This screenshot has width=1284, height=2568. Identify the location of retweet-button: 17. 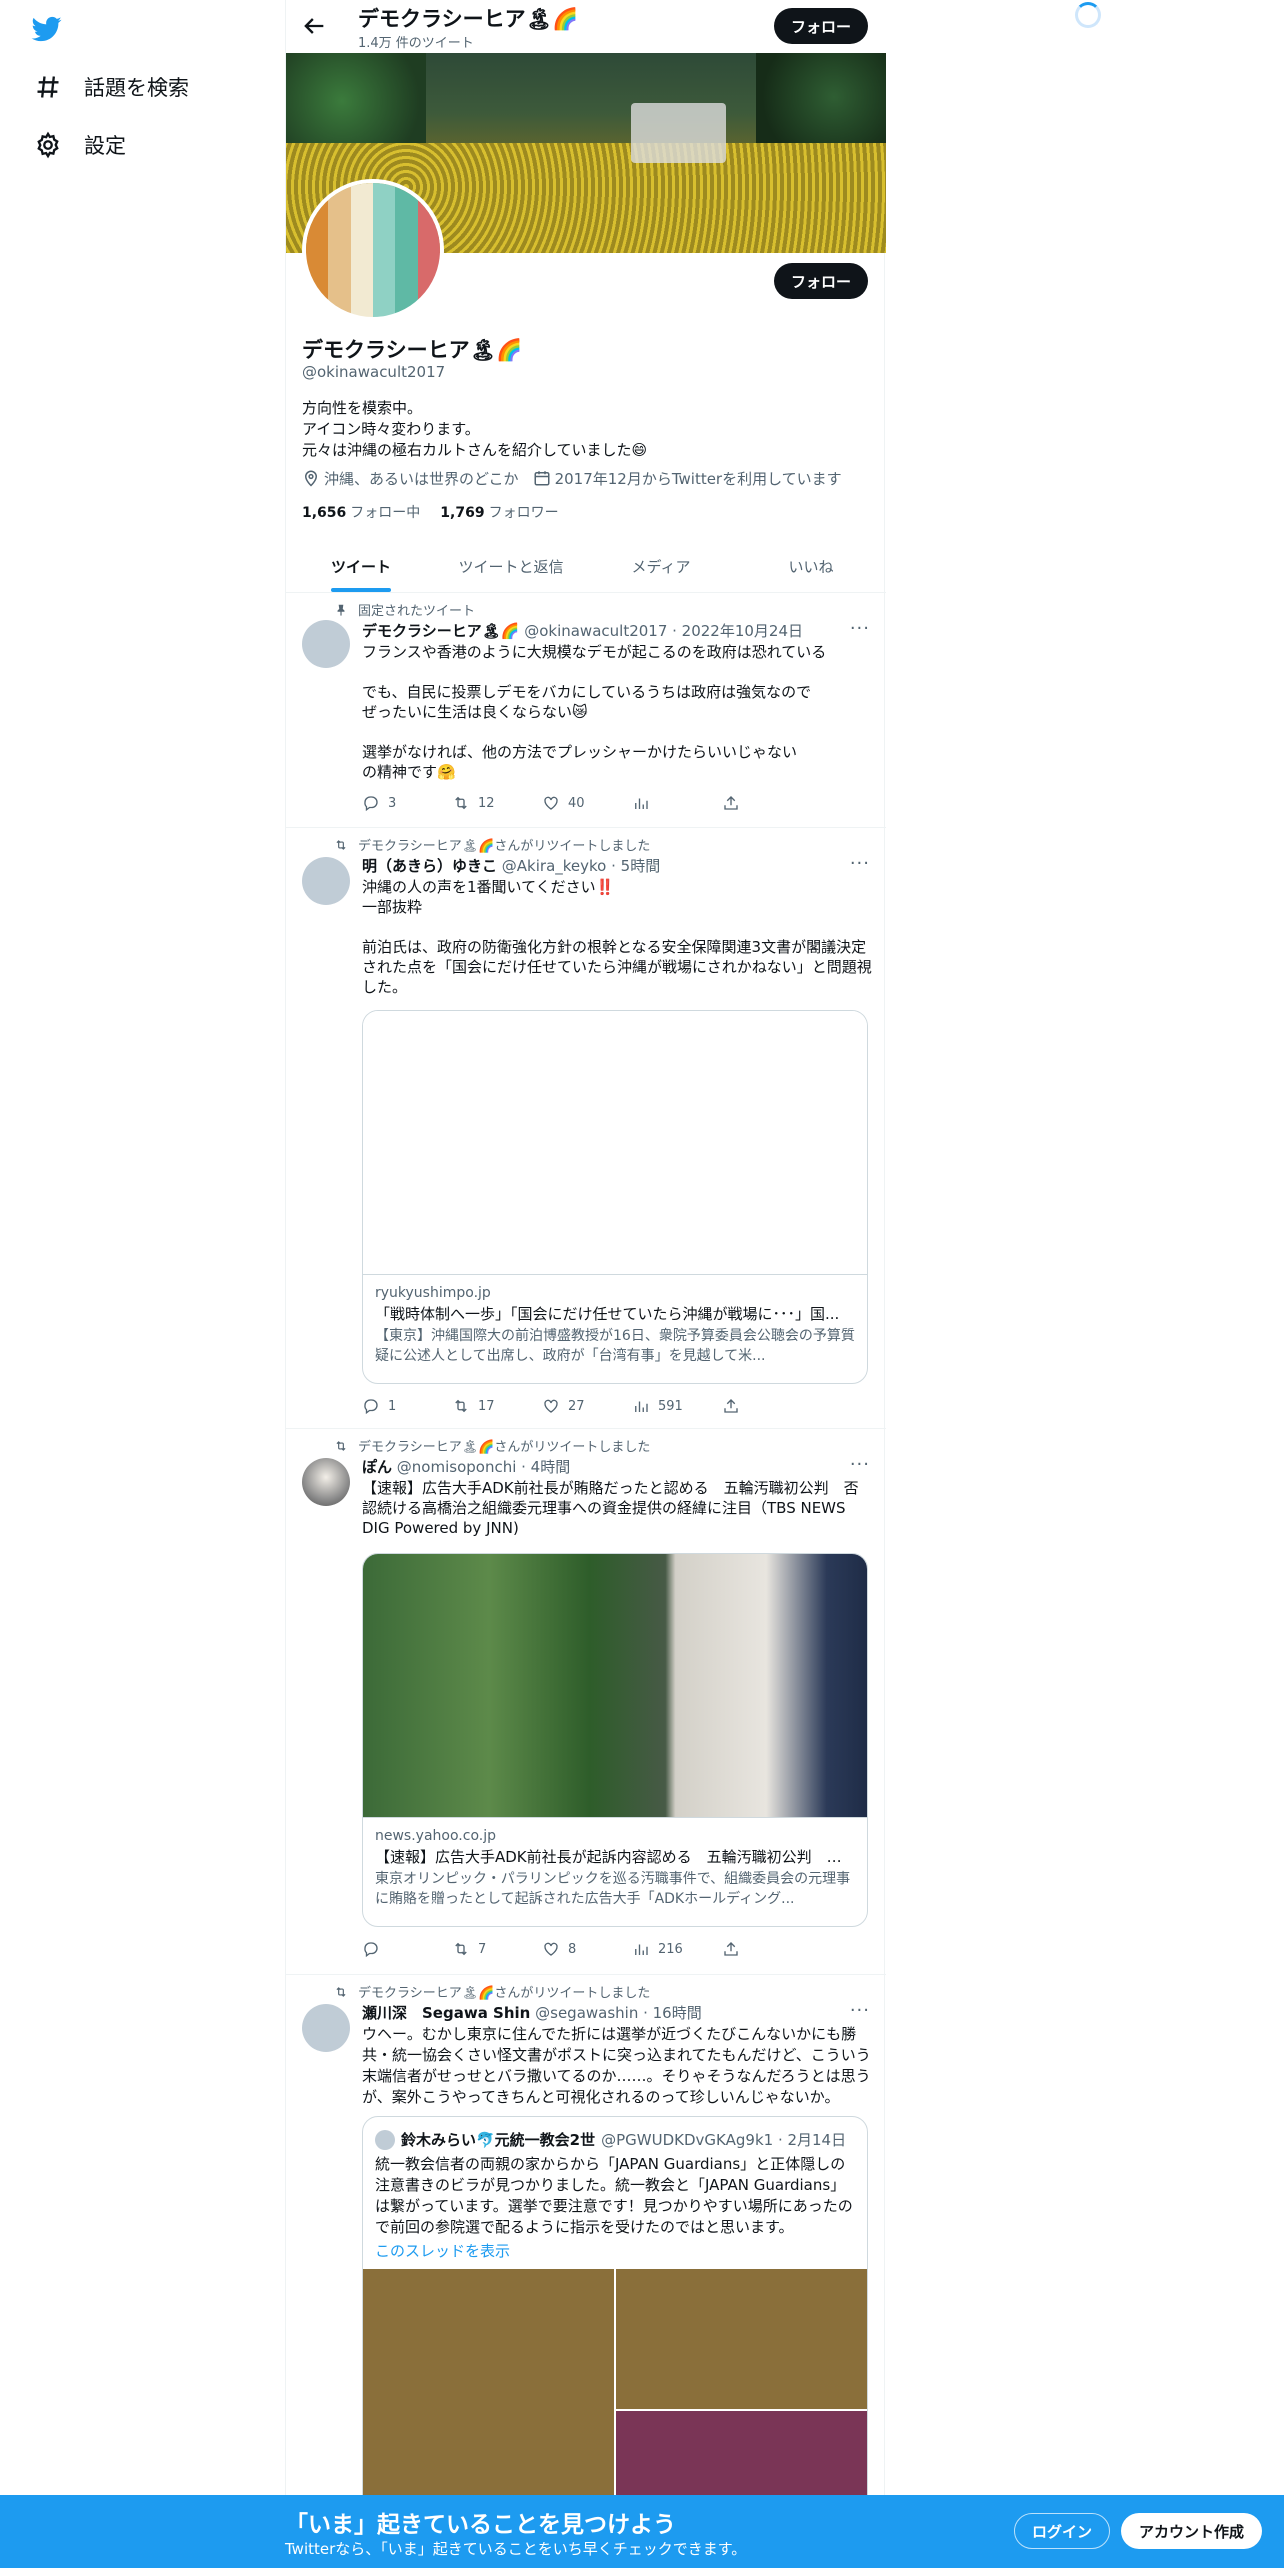
(482, 1406).